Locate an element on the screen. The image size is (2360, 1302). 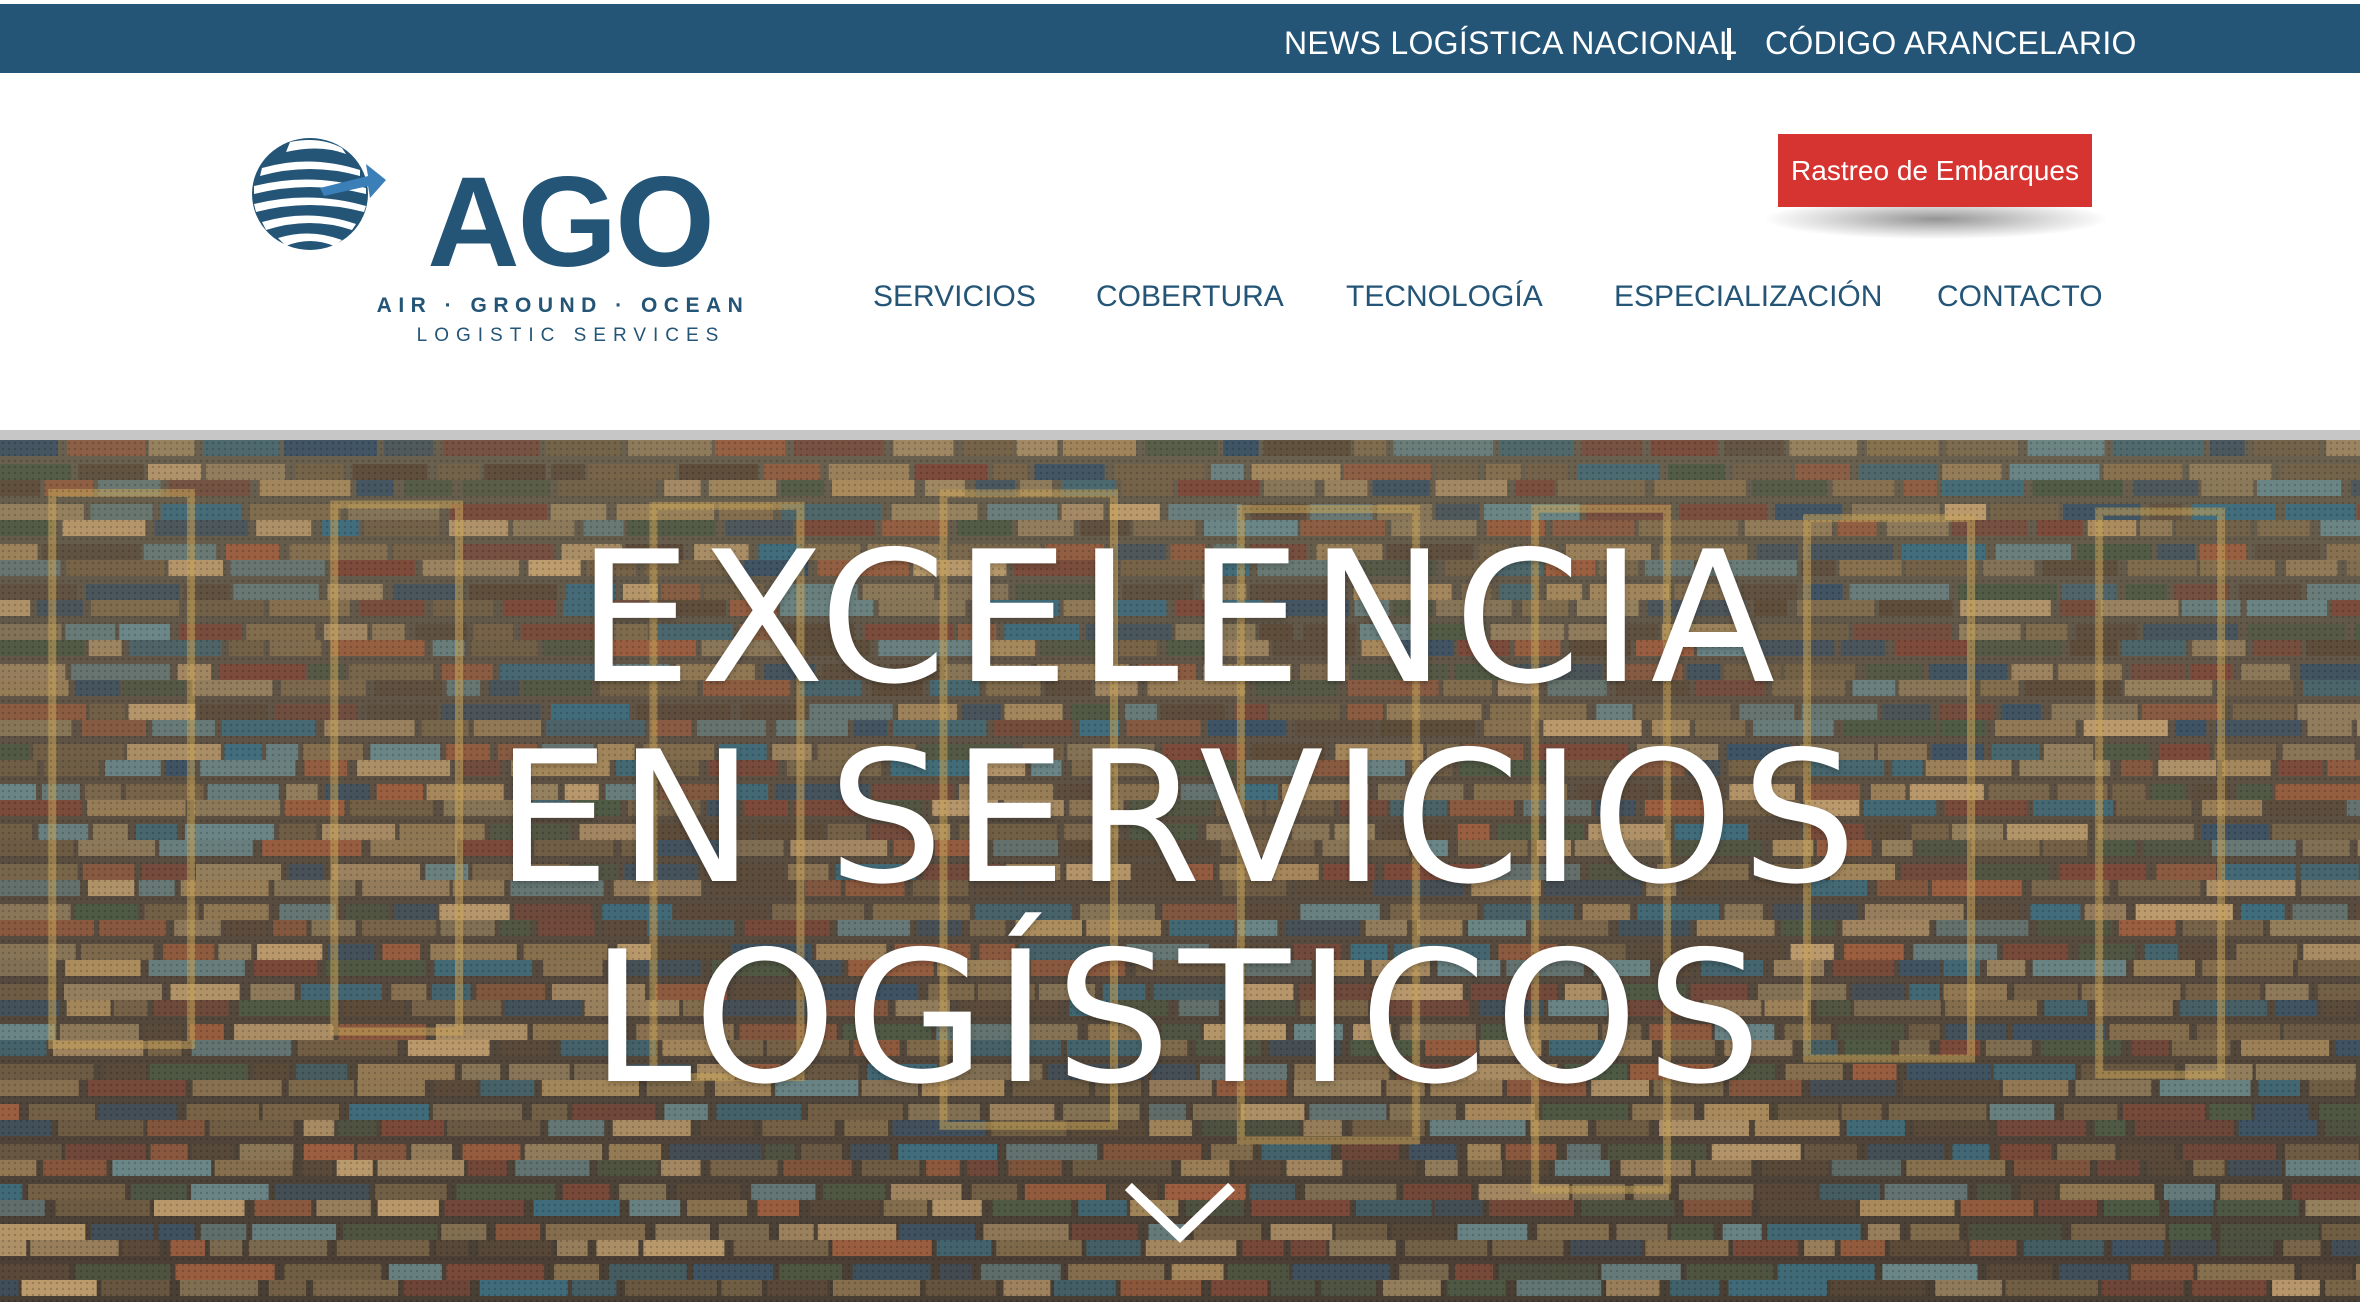
hero-title-line: EXCELENCIA is located at coordinates (1180, 618).